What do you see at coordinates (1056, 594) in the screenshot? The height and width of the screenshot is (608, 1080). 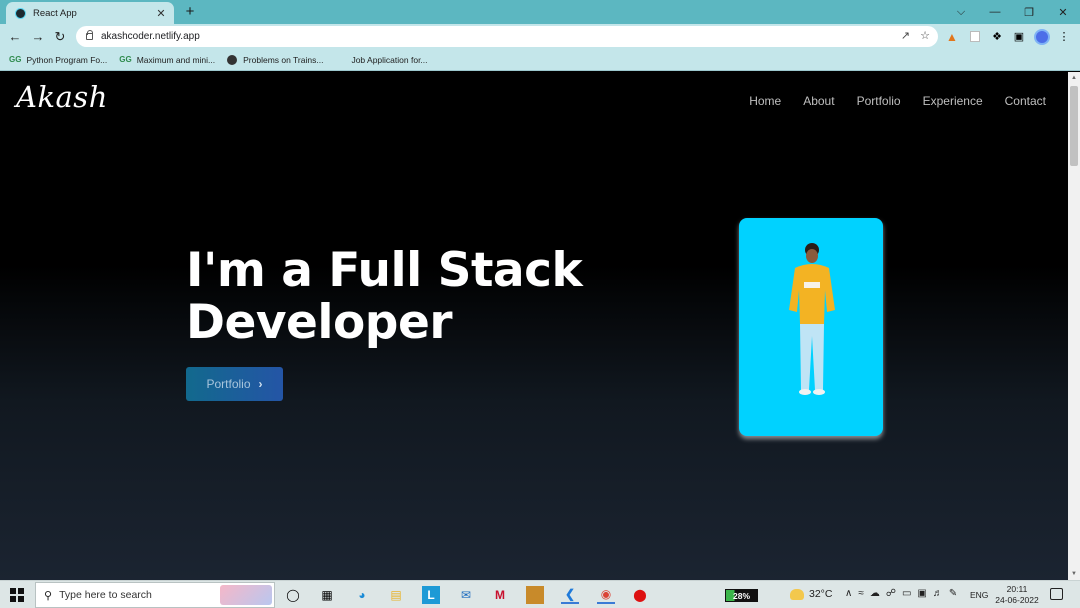 I see `notification-icon` at bounding box center [1056, 594].